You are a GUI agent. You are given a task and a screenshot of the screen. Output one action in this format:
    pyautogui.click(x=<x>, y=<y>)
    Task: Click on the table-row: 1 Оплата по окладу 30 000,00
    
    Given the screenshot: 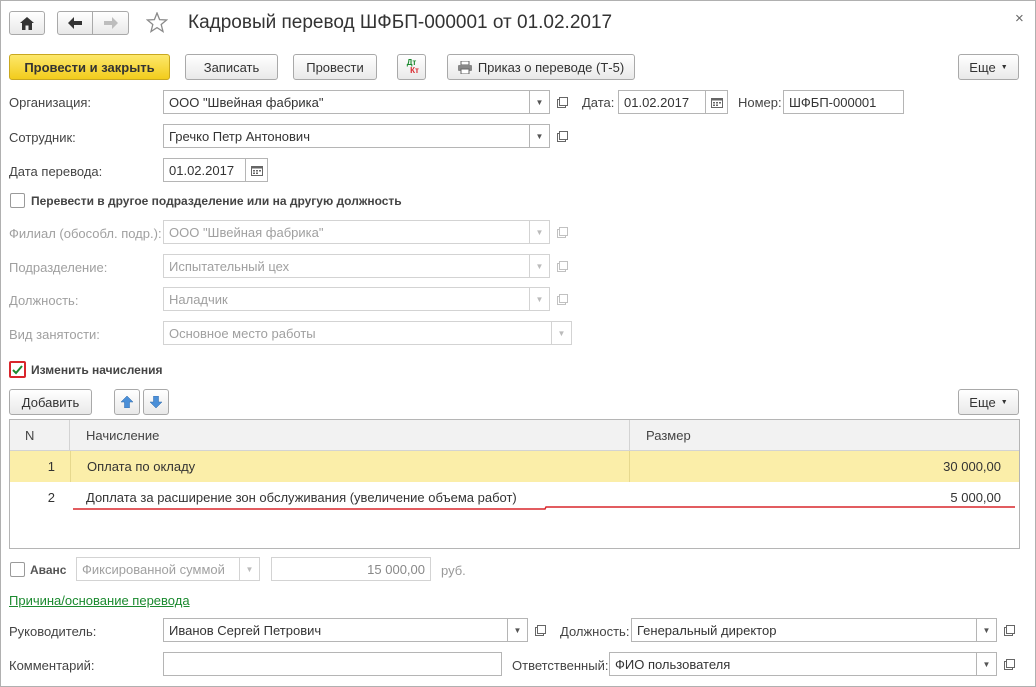 What is the action you would take?
    pyautogui.click(x=514, y=466)
    